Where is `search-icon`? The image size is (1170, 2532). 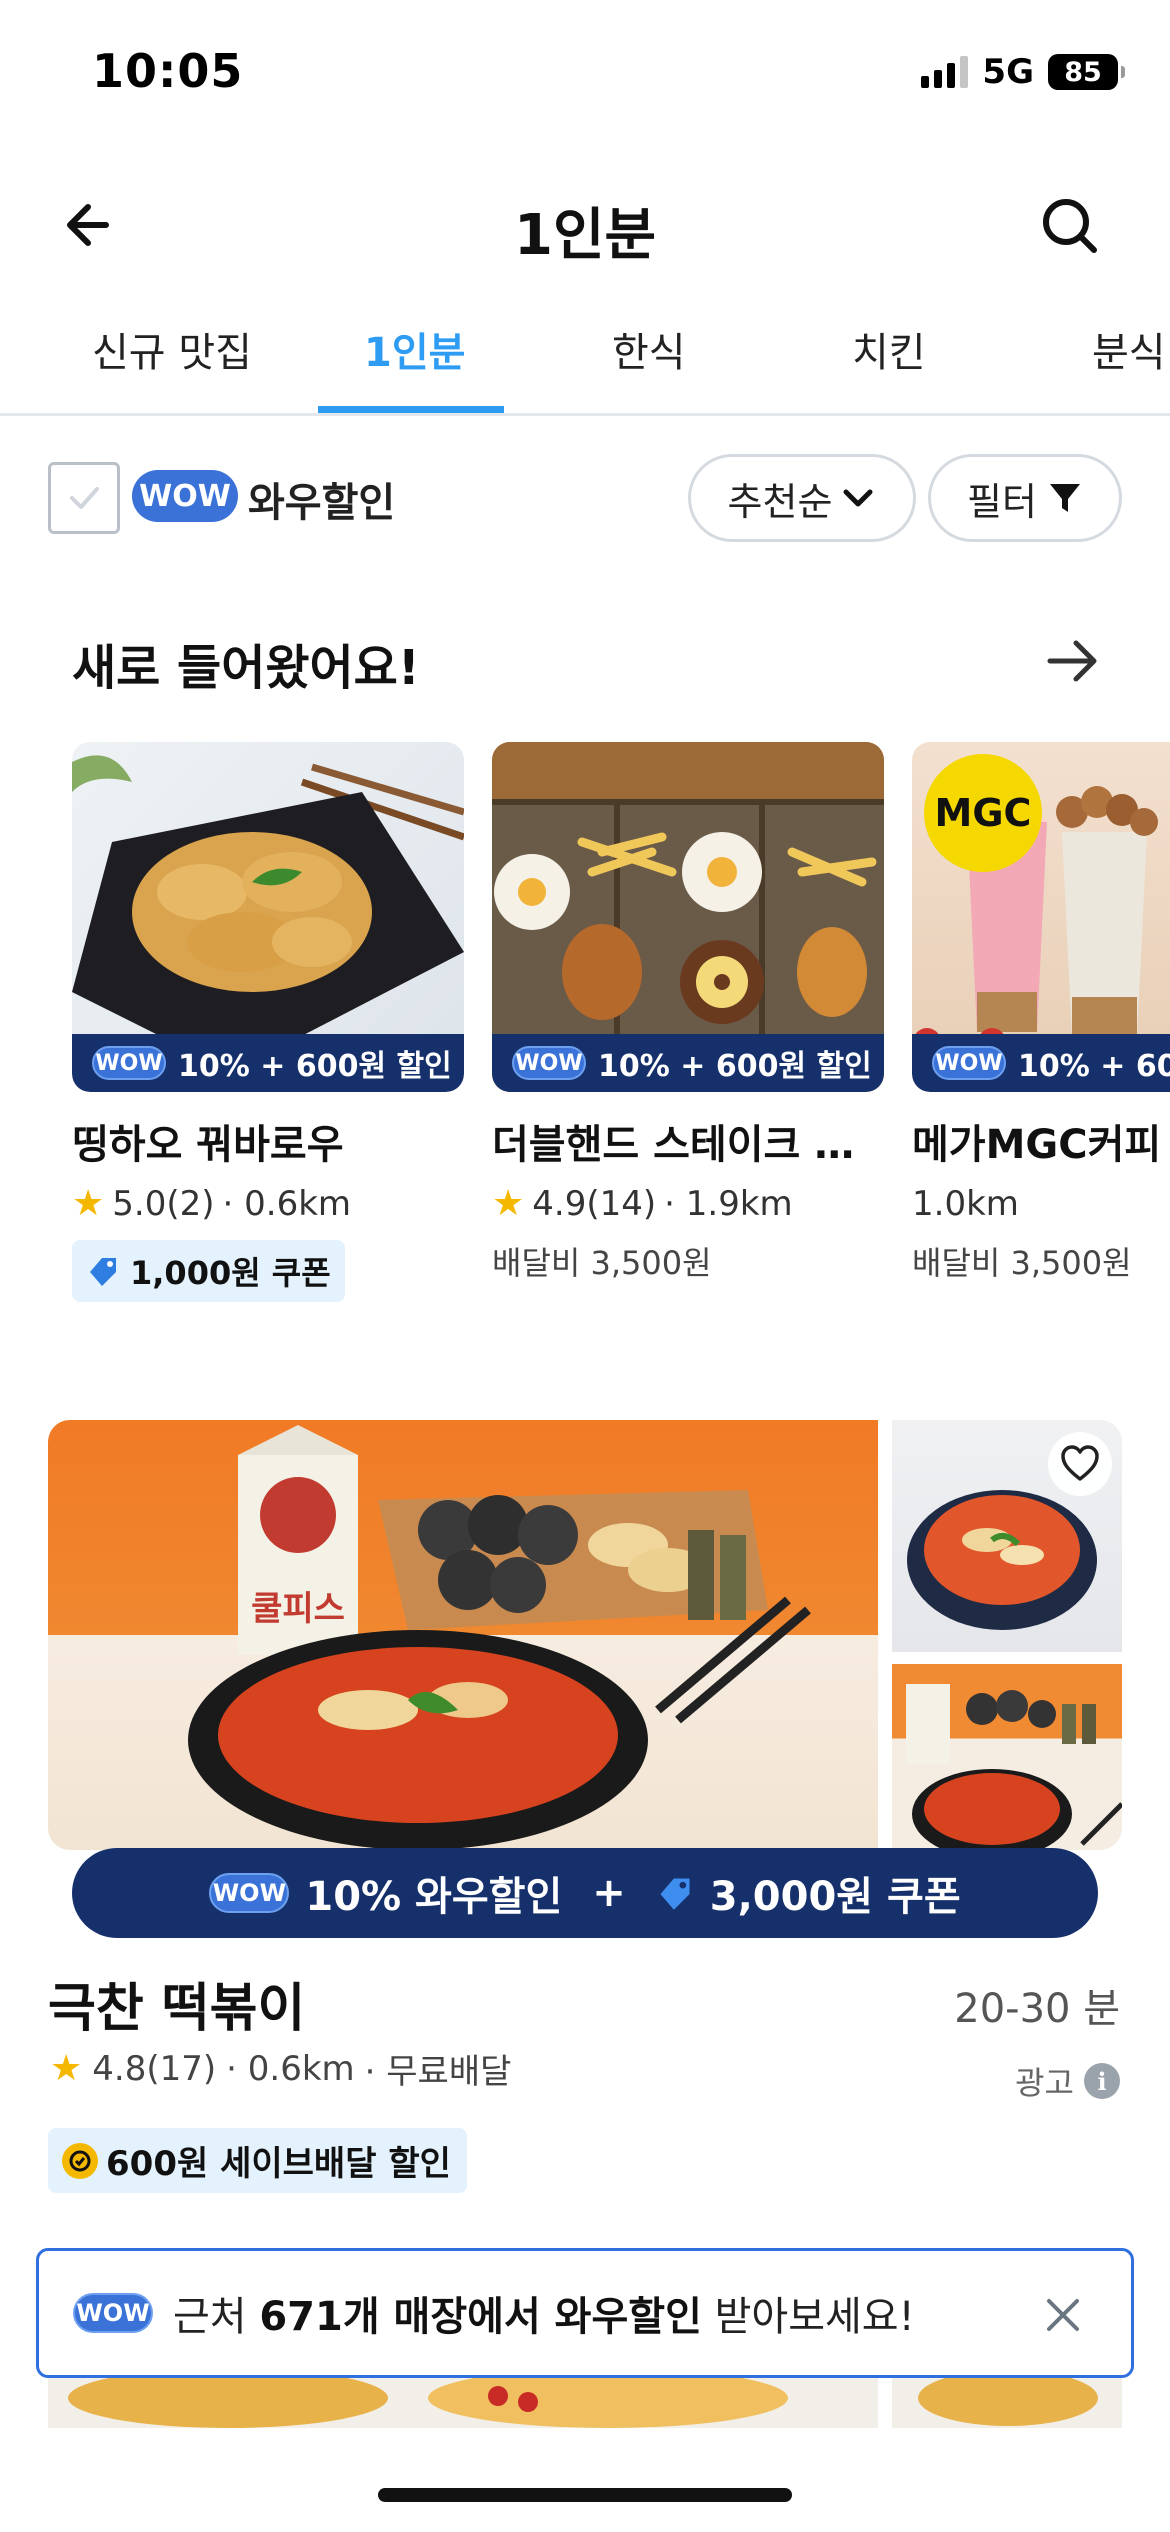
search-icon is located at coordinates (1070, 226).